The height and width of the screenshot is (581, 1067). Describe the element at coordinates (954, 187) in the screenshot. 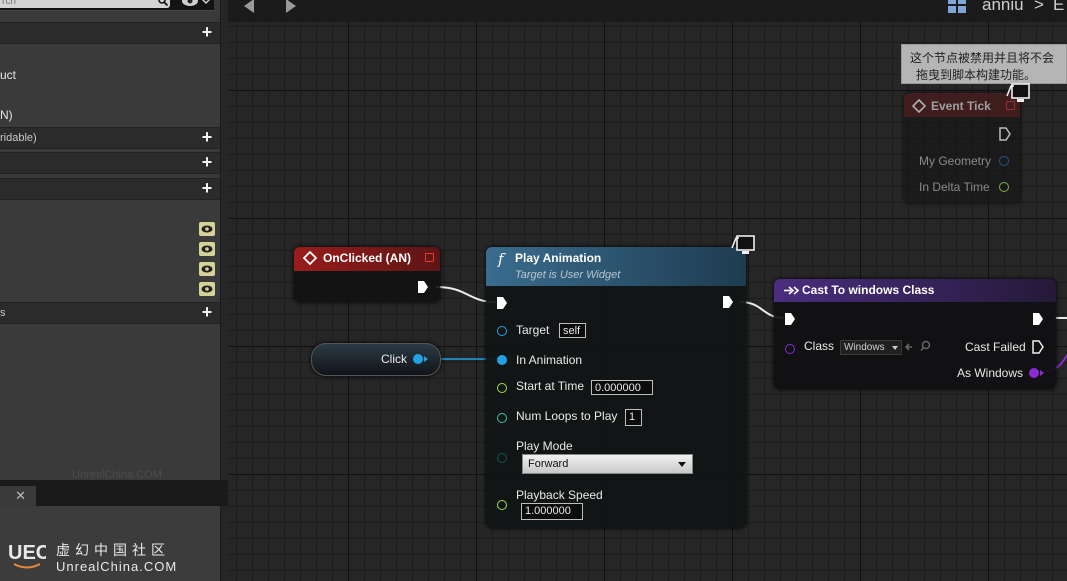

I see `pin-label-in-delta-time: In Delta Time` at that location.